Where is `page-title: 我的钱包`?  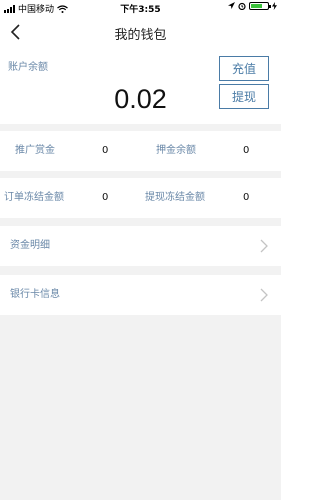
page-title: 我的钱包 is located at coordinates (140, 35).